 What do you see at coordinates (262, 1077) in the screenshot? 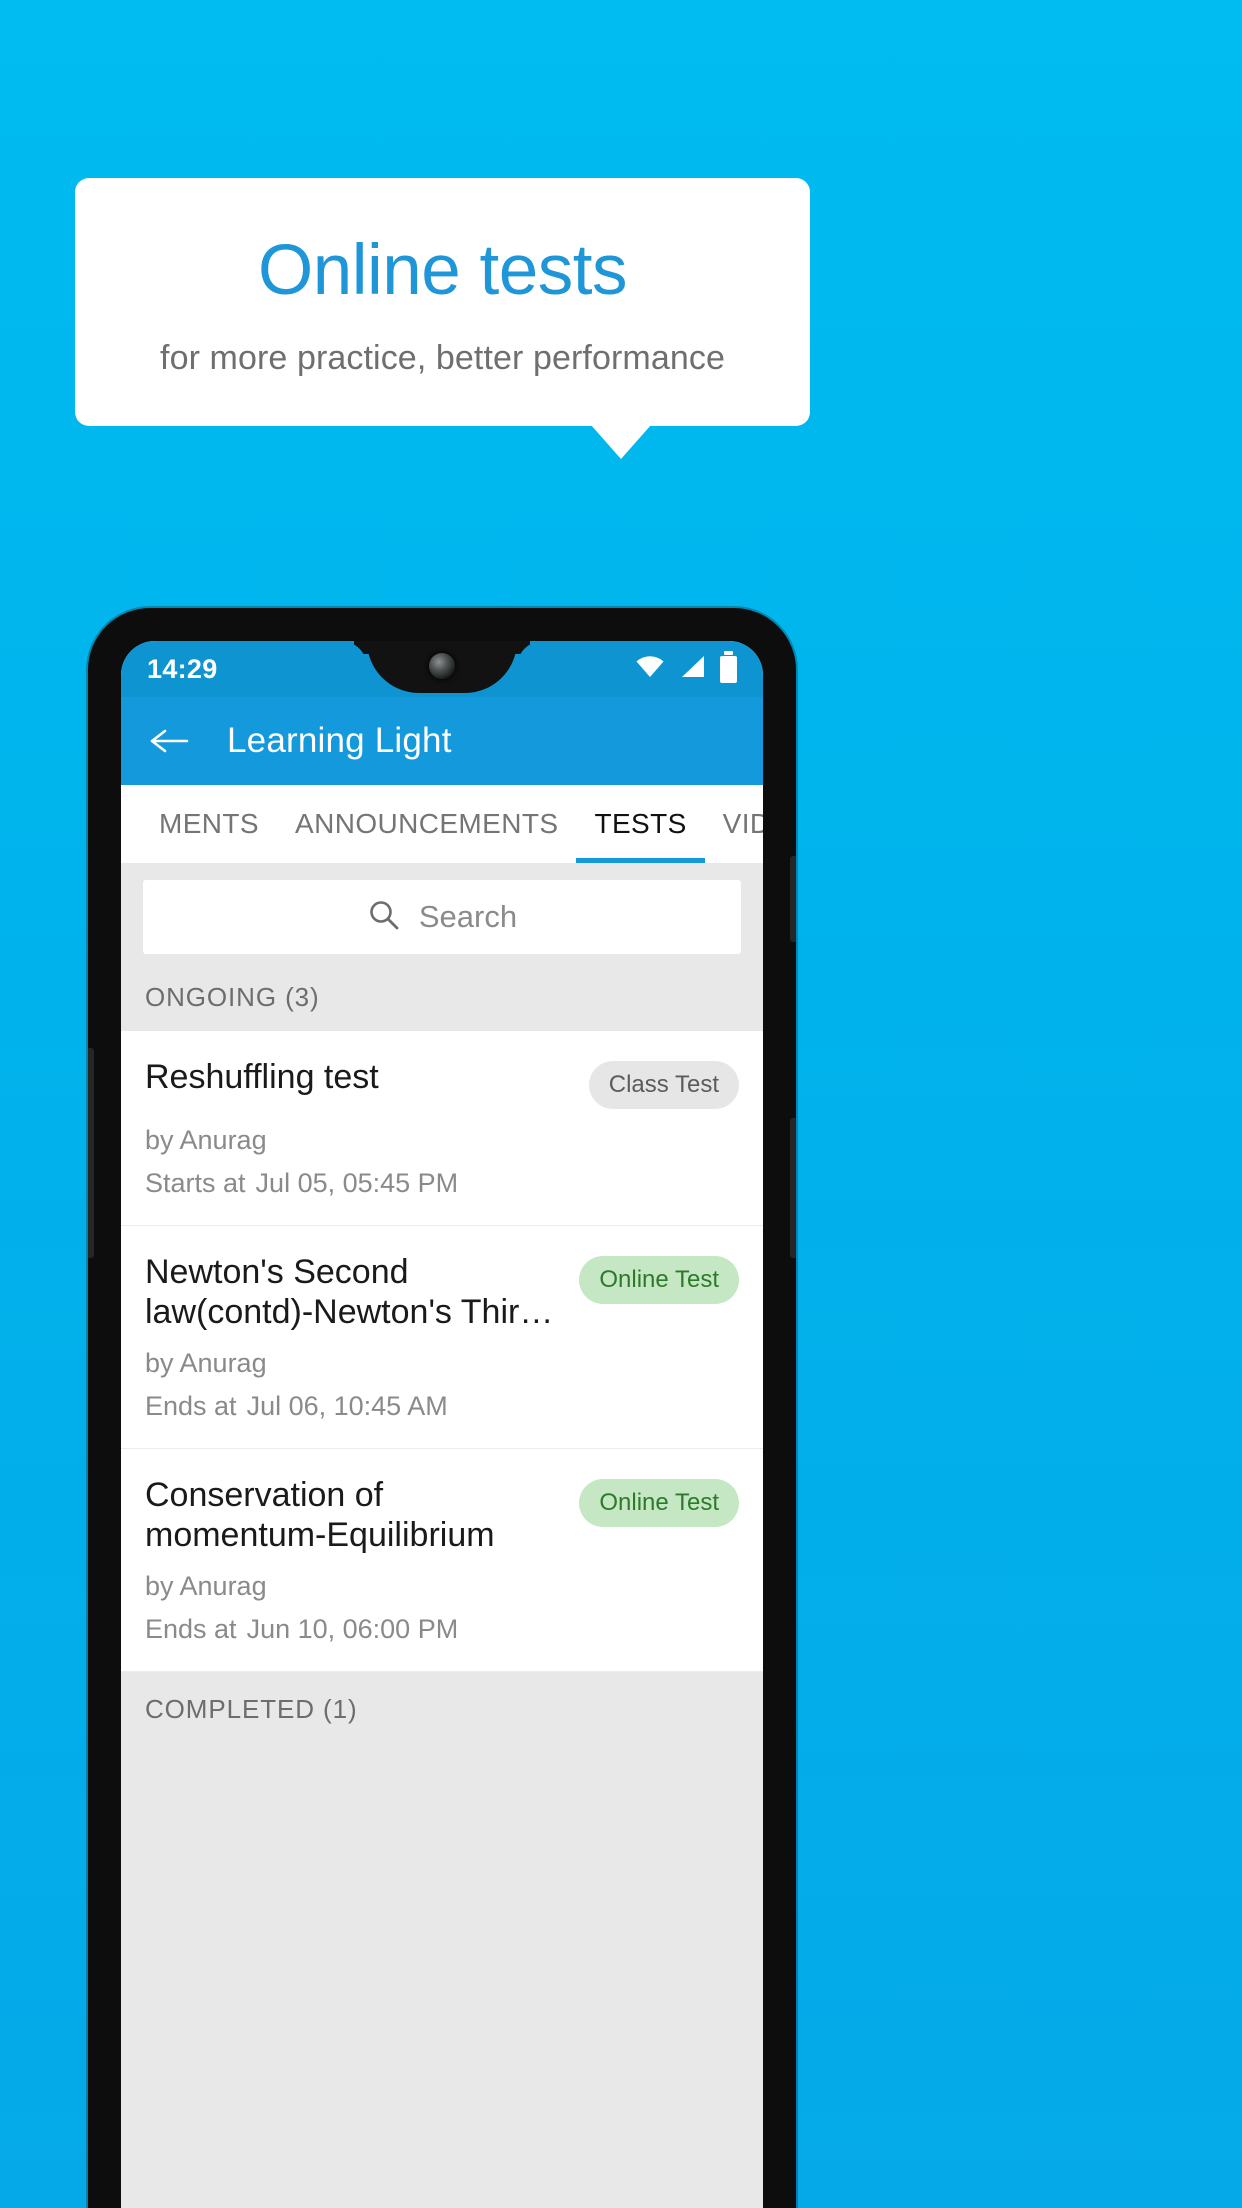
I see `test-title: Reshuffling test` at bounding box center [262, 1077].